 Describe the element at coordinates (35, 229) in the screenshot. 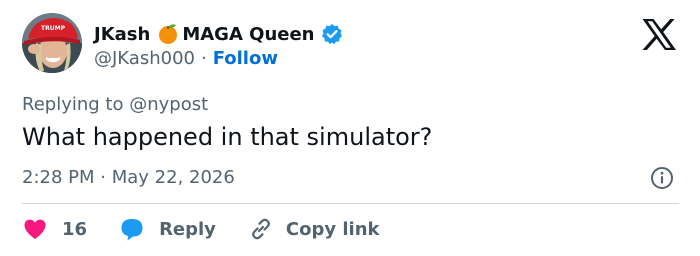

I see `heart-icon` at that location.